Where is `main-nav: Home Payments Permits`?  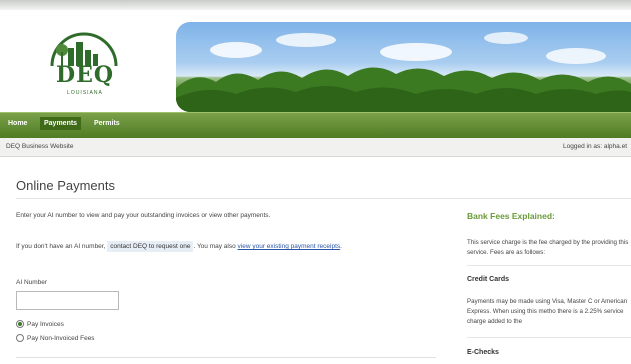 main-nav: Home Payments Permits is located at coordinates (315, 125).